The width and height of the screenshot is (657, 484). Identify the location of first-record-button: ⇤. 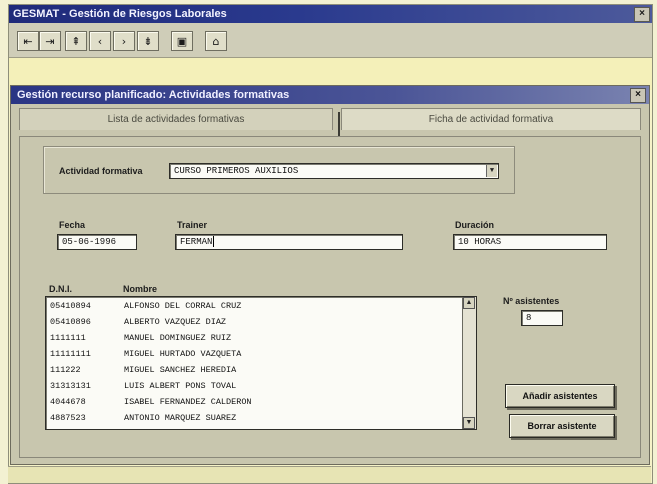
(28, 41).